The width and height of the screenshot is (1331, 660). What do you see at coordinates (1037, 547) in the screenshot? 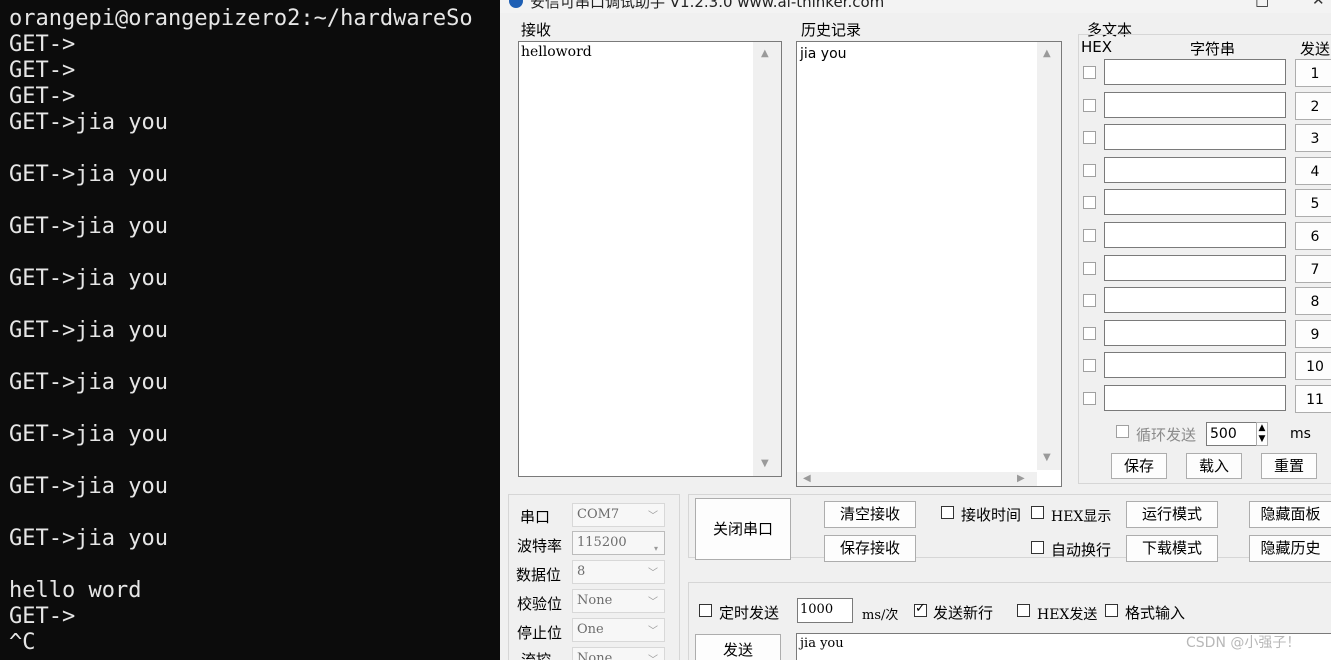
I see `auto-wrap-checkbox` at bounding box center [1037, 547].